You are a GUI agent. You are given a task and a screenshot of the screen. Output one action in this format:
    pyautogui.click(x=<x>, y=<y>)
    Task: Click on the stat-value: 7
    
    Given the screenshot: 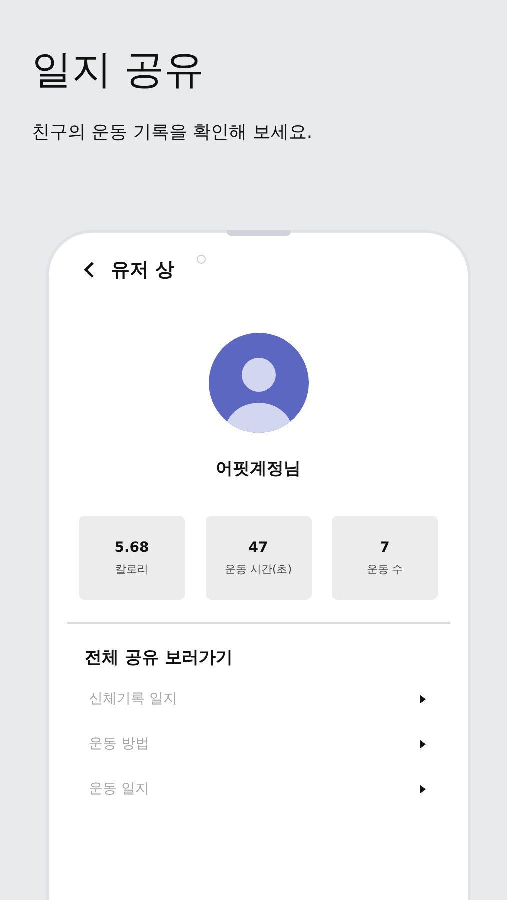 What is the action you would take?
    pyautogui.click(x=385, y=548)
    